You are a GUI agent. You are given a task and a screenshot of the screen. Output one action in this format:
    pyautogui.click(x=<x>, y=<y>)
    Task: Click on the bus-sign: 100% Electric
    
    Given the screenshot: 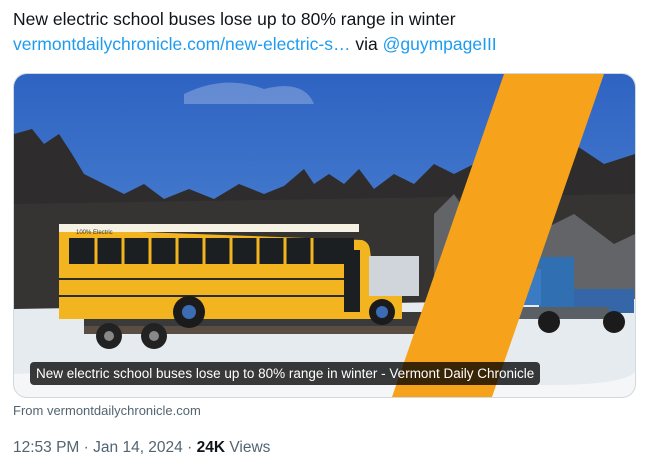 What is the action you would take?
    pyautogui.click(x=94, y=233)
    